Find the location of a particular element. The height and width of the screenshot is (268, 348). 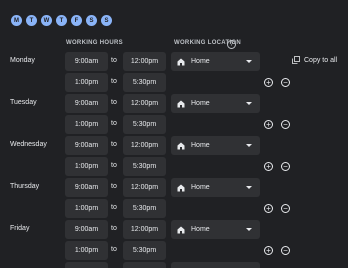

help-icon: ? is located at coordinates (231, 44).